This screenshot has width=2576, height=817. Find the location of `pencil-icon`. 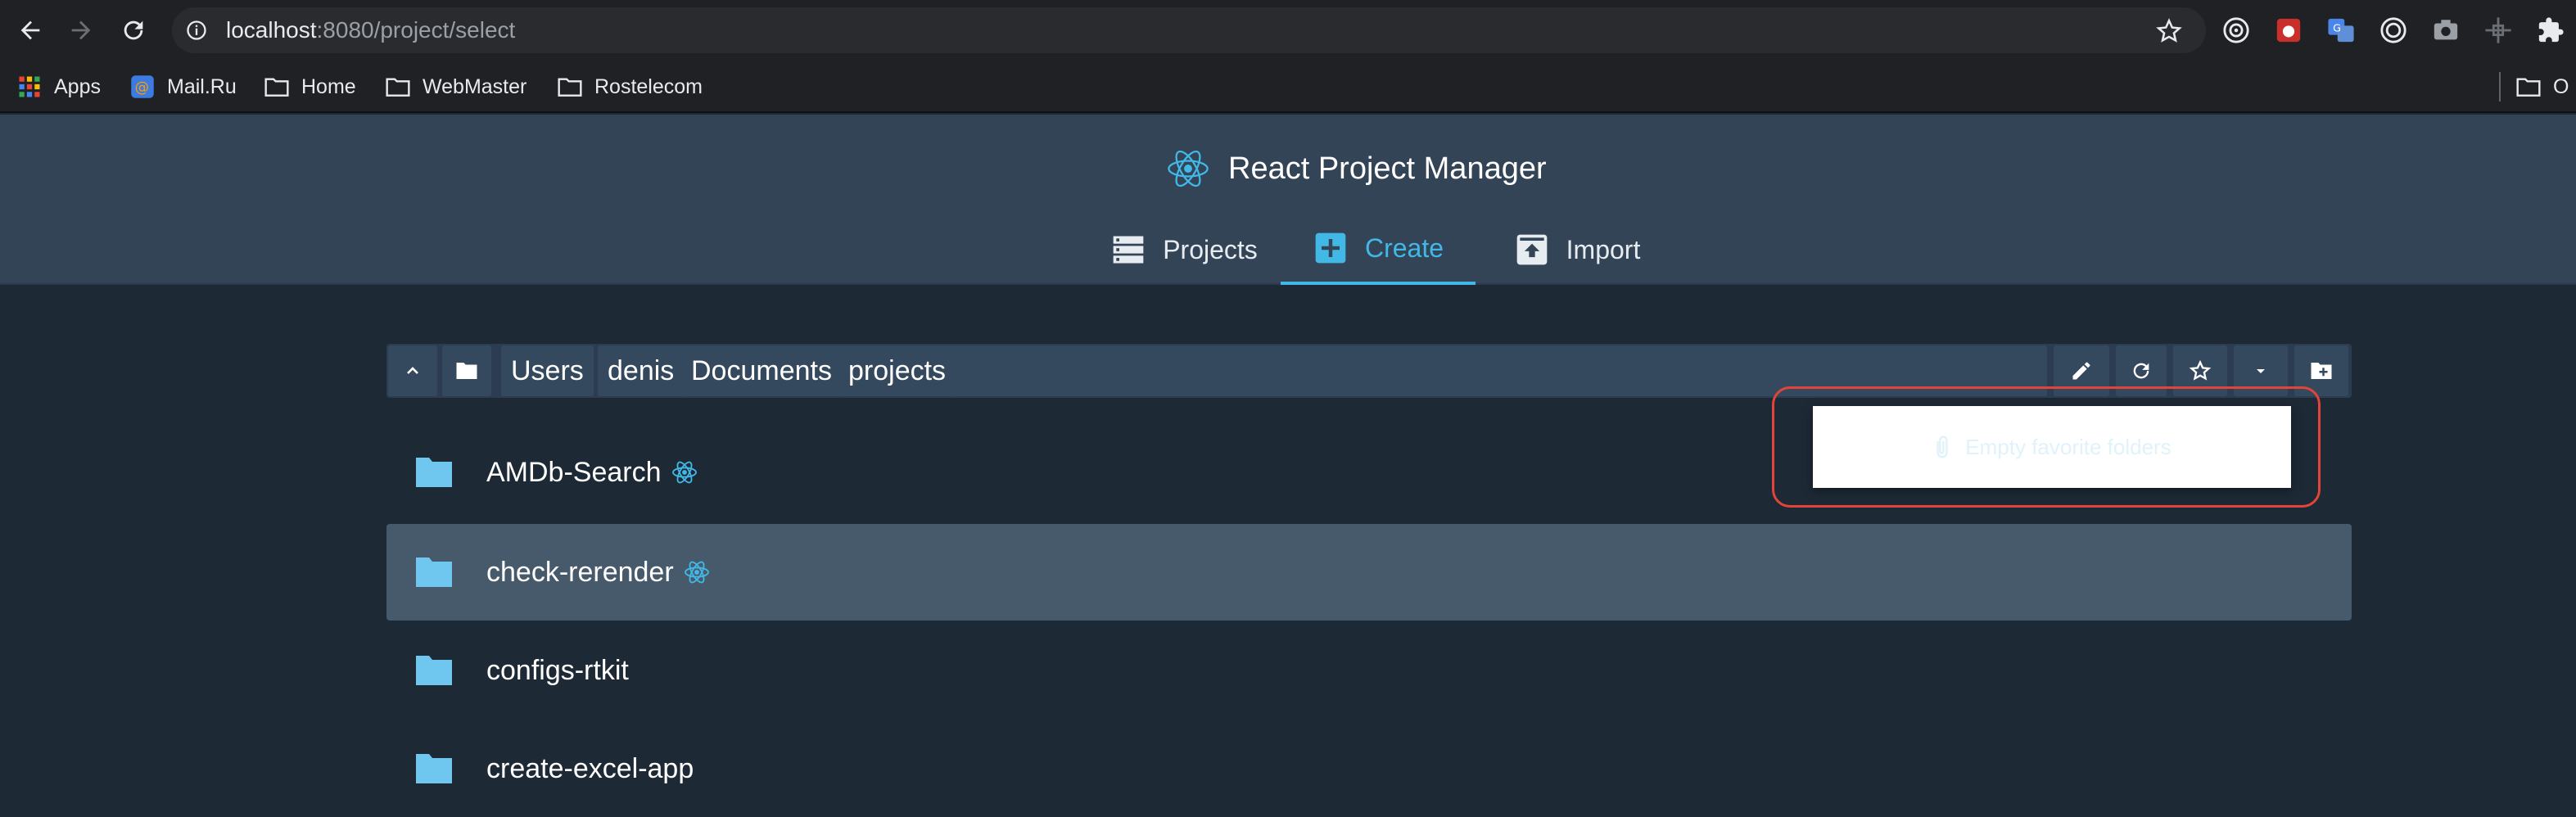

pencil-icon is located at coordinates (2081, 371).